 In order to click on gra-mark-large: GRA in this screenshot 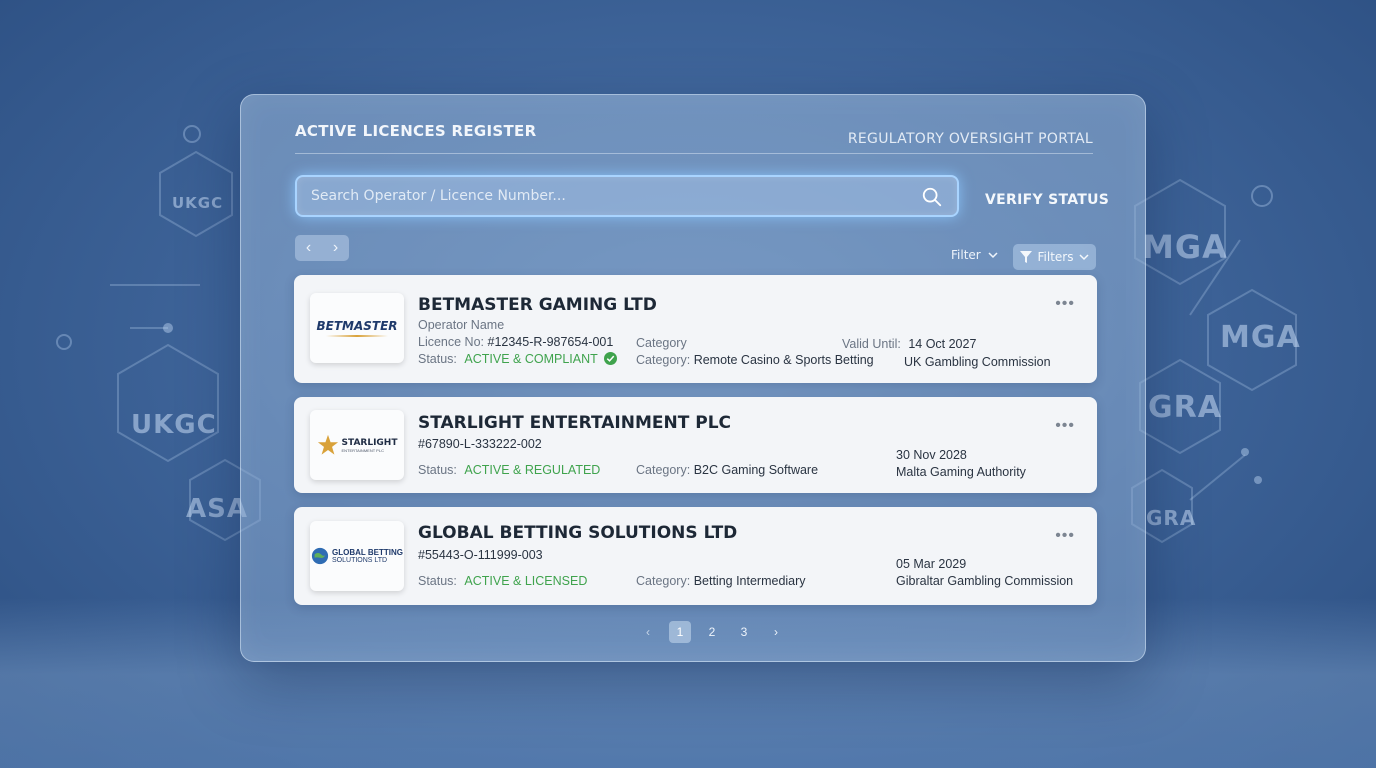, I will do `click(1185, 407)`.